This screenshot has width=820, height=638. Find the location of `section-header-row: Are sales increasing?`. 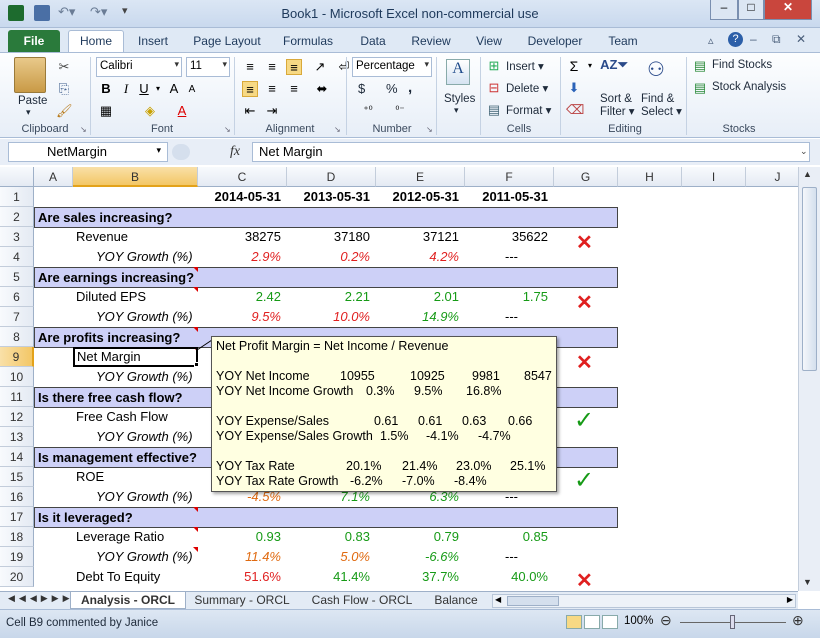

section-header-row: Are sales increasing? is located at coordinates (326, 217).